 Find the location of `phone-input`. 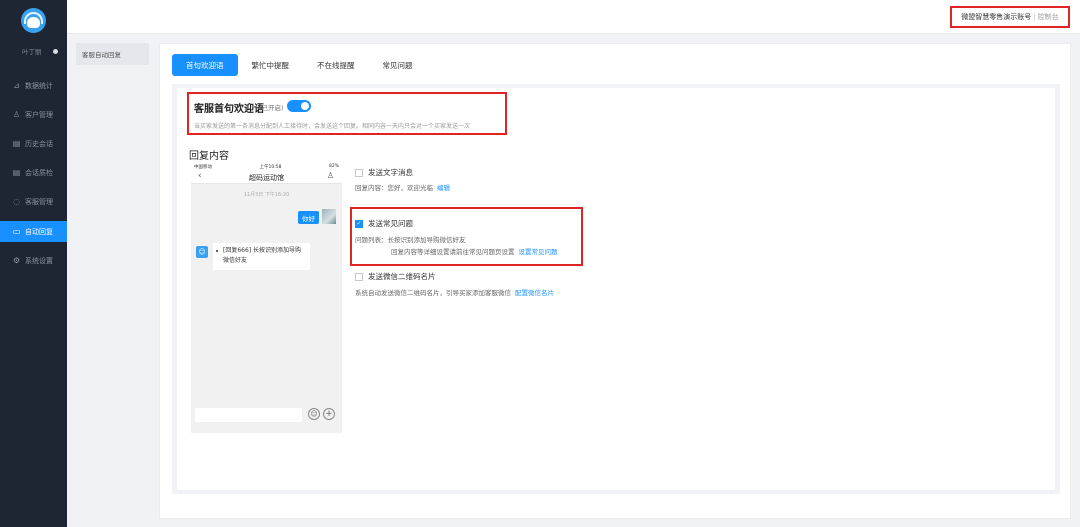

phone-input is located at coordinates (248, 415).